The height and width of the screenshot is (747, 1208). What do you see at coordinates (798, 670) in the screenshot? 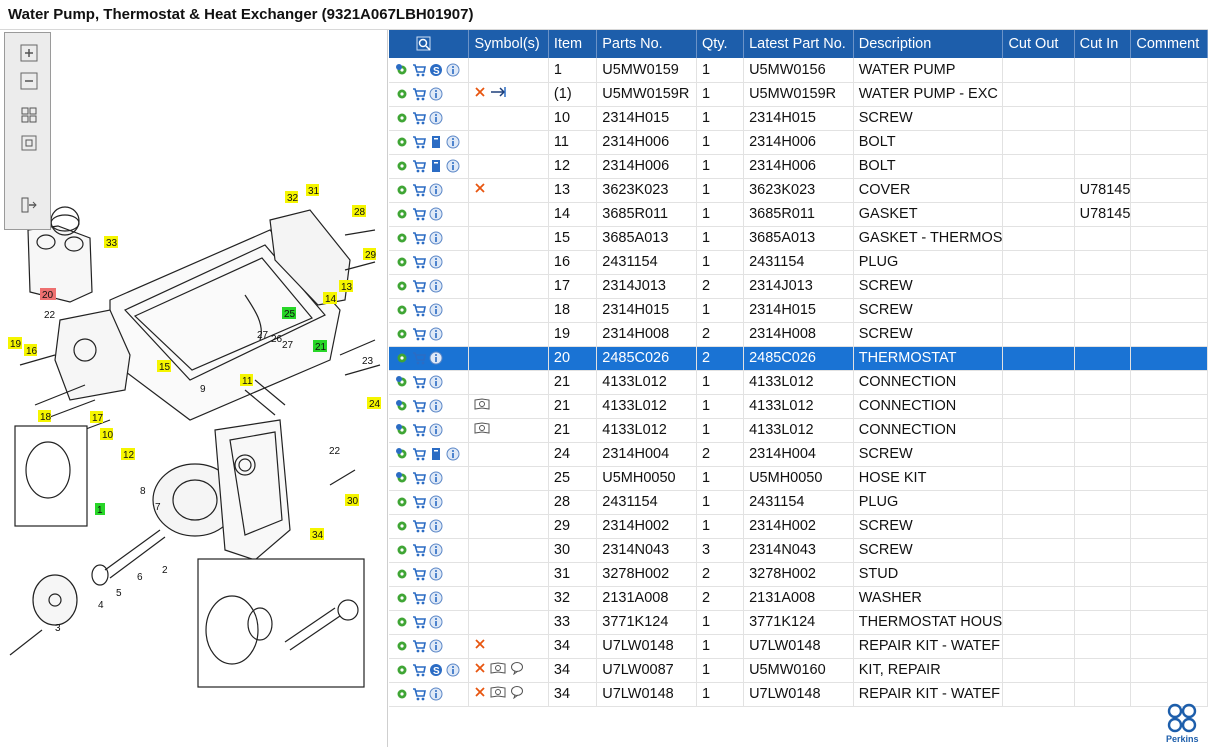
I see `table-row: S 34 U7LW0087 1 U5MW0160 KIT, REPAIR` at bounding box center [798, 670].